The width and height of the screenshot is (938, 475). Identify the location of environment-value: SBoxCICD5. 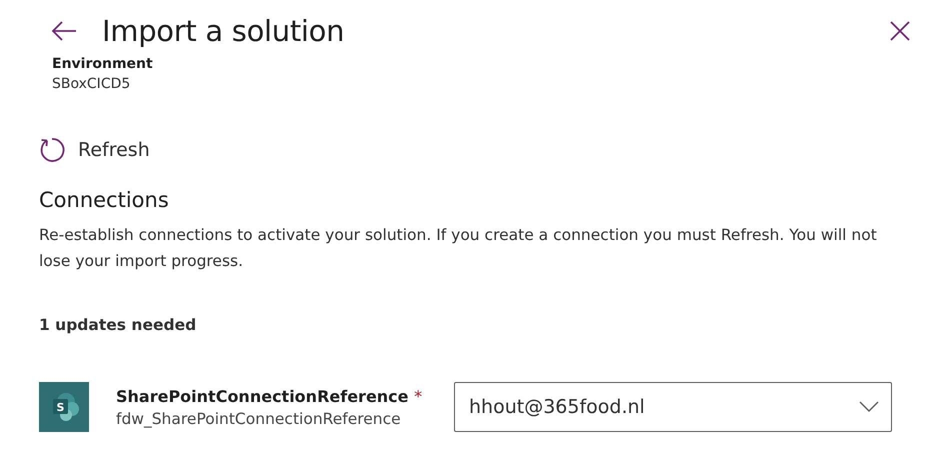
(92, 84).